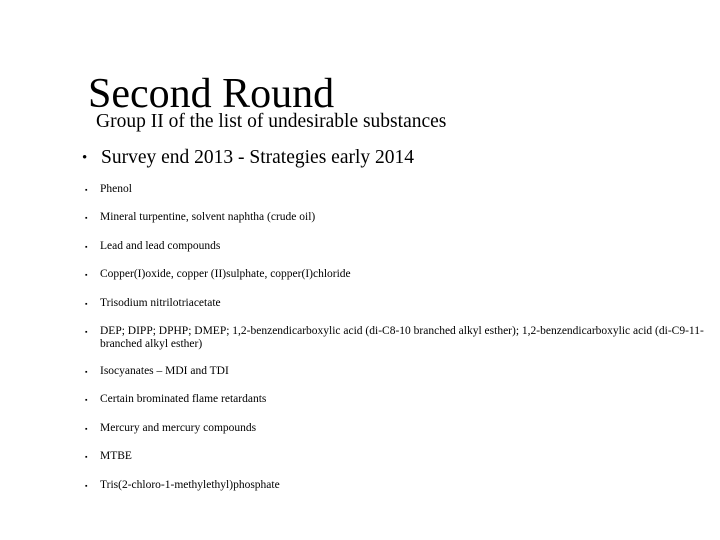  I want to click on list-item: ▪ Certain brominated flame retardants, so click(393, 399).